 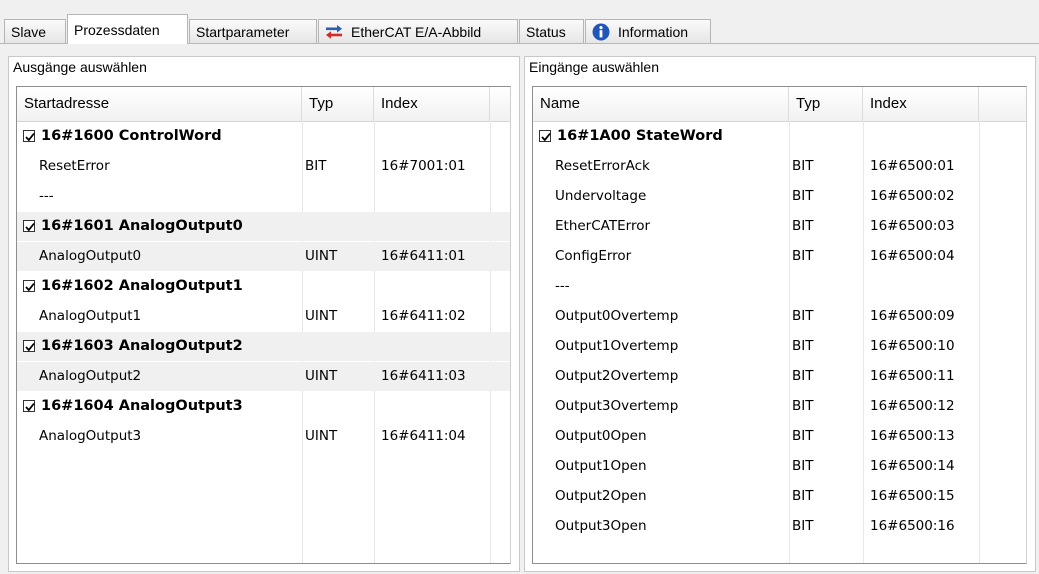 What do you see at coordinates (912, 406) in the screenshot?
I see `pdo-entry-index: 16#6500:12` at bounding box center [912, 406].